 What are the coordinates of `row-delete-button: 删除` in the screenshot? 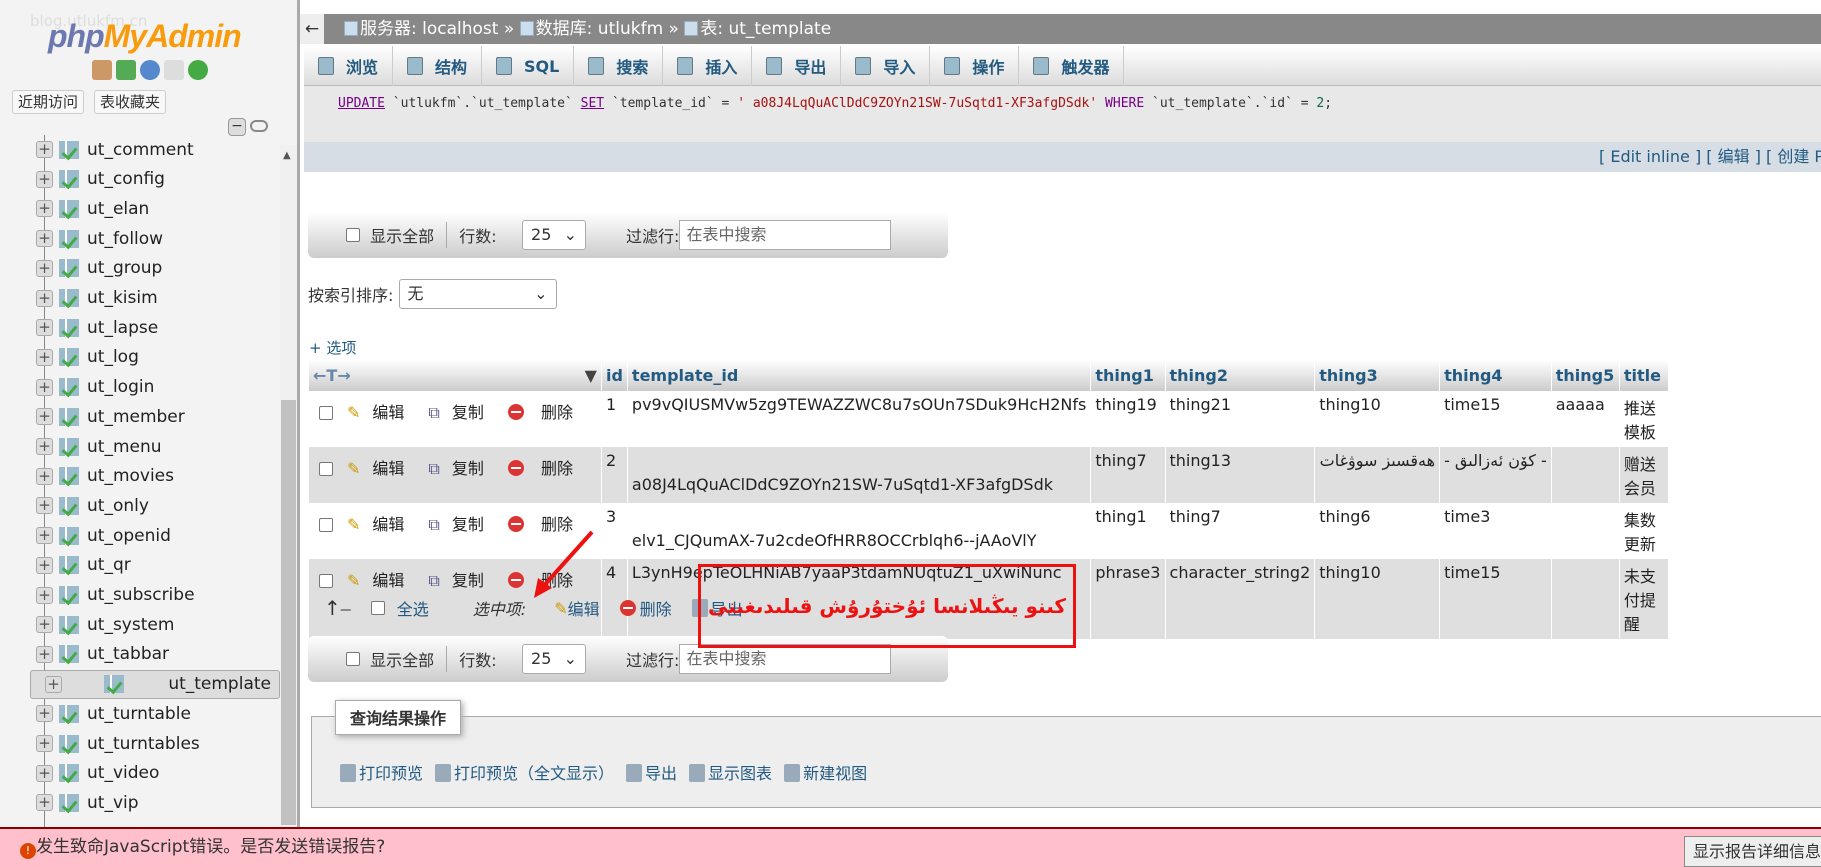 It's located at (546, 412).